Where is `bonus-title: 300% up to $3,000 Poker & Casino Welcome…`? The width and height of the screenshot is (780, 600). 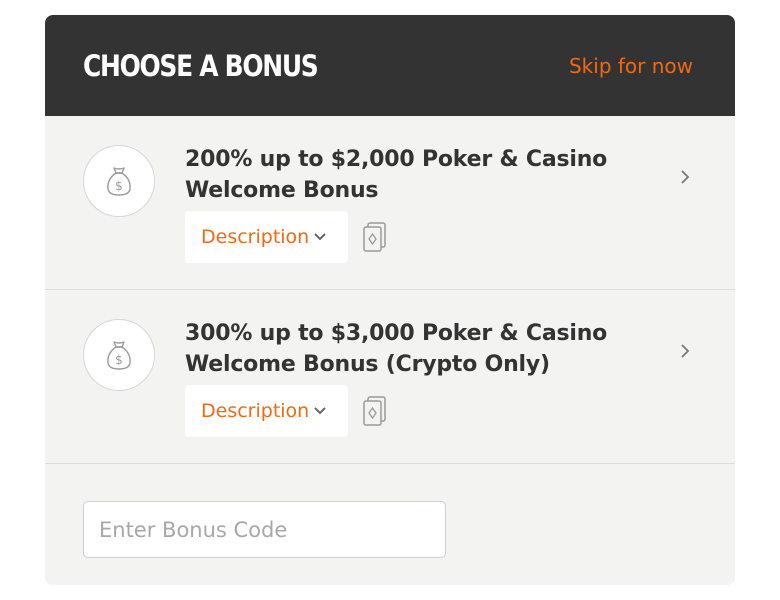
bonus-title: 300% up to $3,000 Poker & Casino Welcome… is located at coordinates (396, 349).